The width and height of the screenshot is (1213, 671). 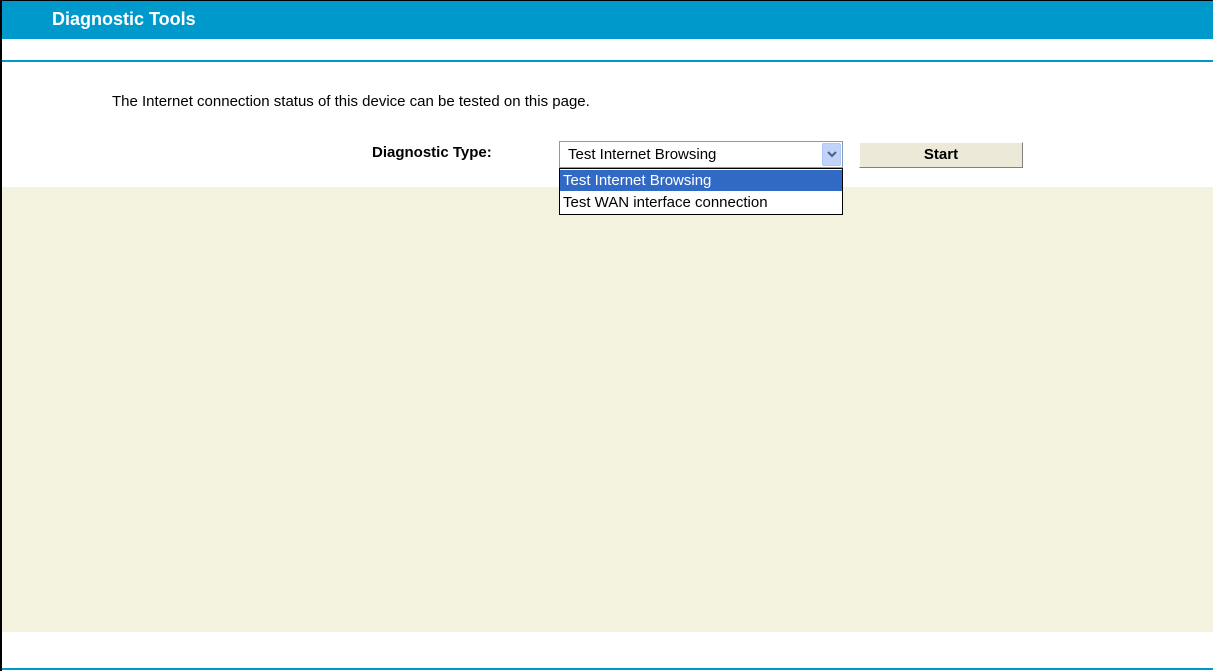 I want to click on diagnostic-type-label: Diagnostic Type:, so click(x=432, y=152).